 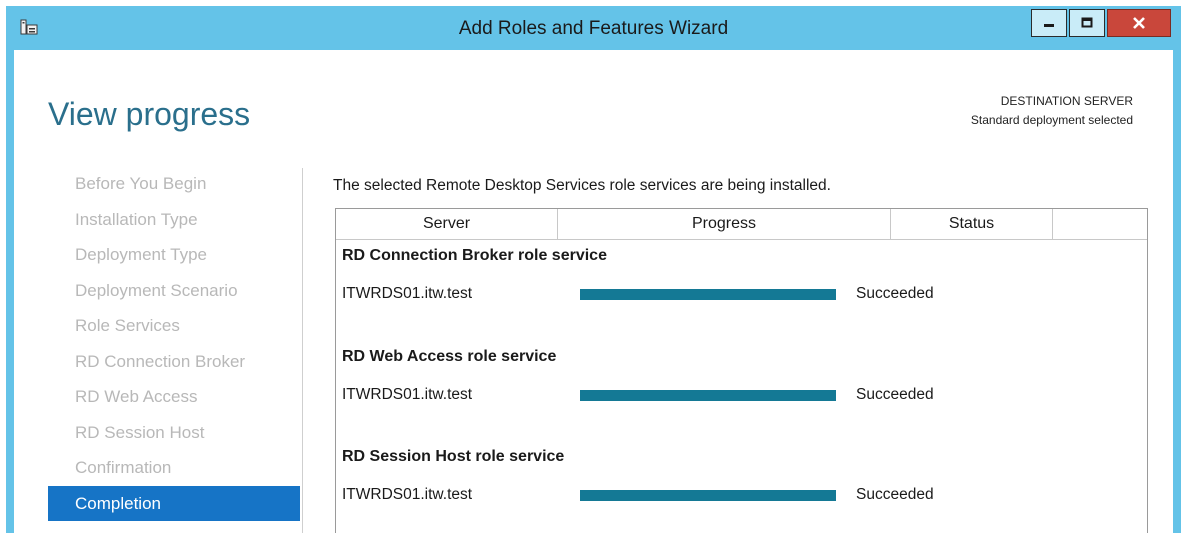 I want to click on maximize-icon, so click(x=1087, y=22).